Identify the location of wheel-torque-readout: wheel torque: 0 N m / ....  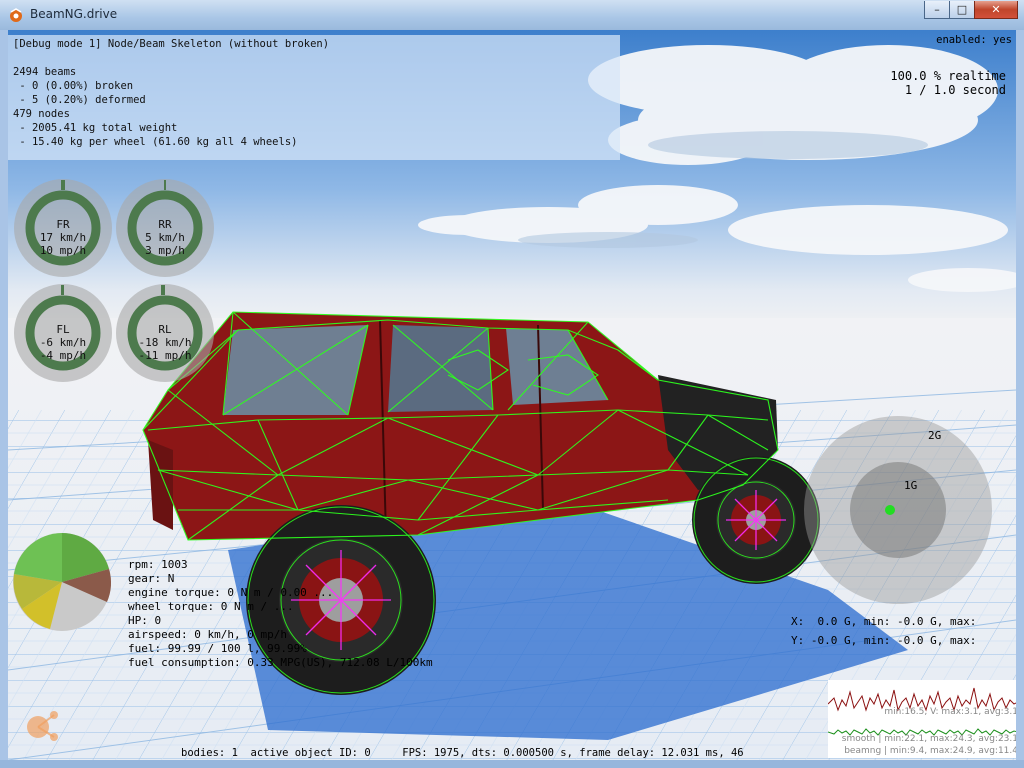
(211, 606).